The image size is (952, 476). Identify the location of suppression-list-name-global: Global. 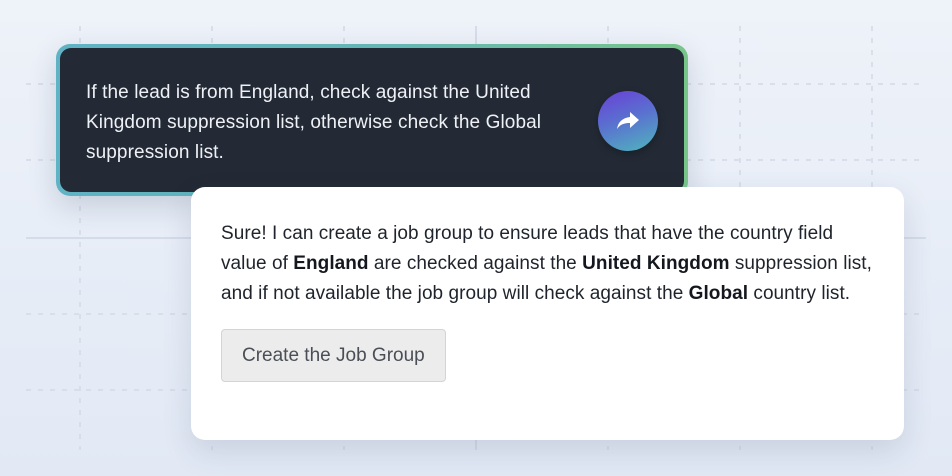
(718, 293).